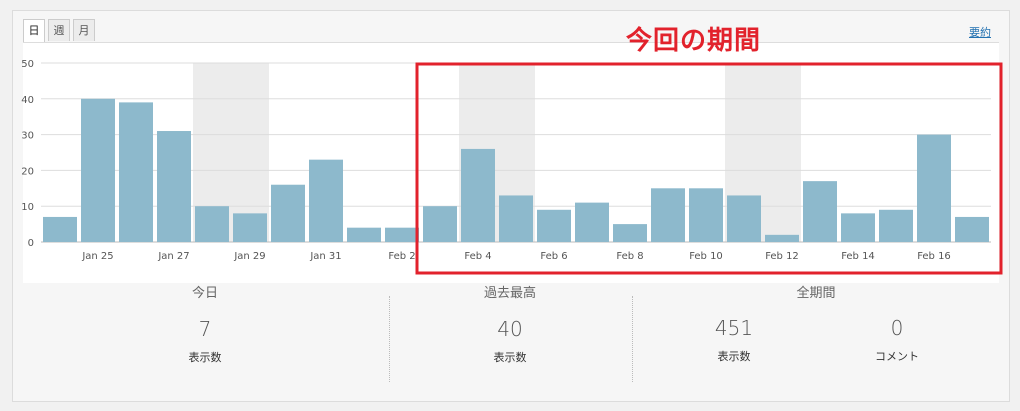 This screenshot has width=1020, height=411. I want to click on x-tick-label: Feb 12, so click(782, 256).